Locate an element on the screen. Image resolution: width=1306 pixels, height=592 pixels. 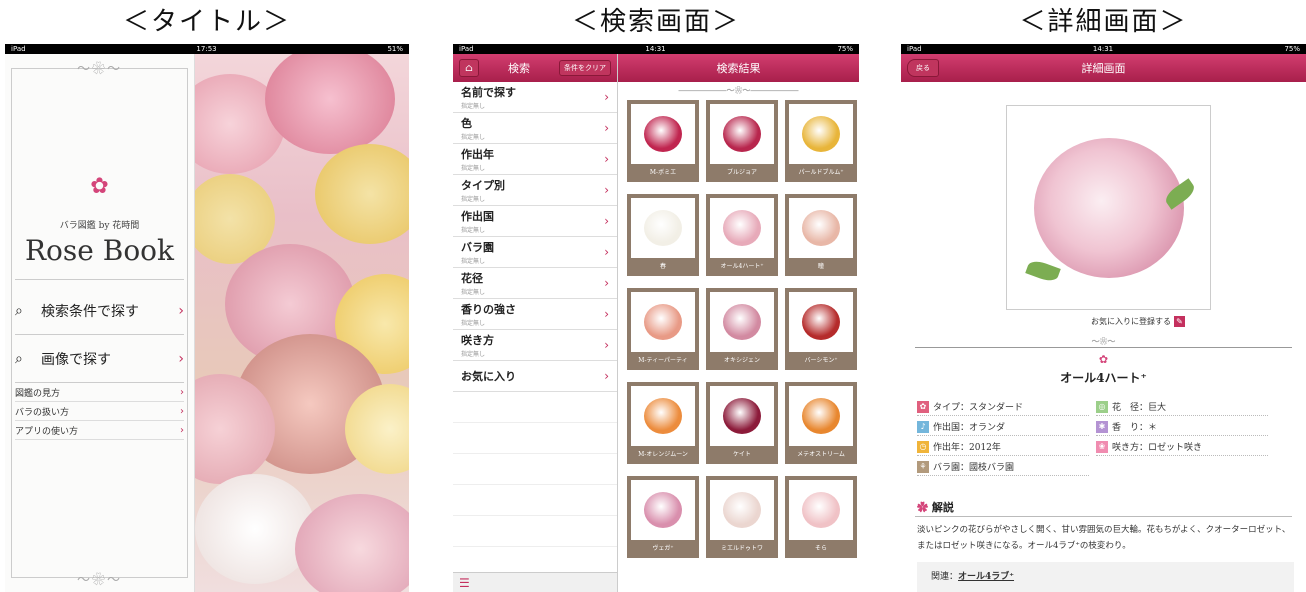
leaf is located at coordinates (1043, 271).